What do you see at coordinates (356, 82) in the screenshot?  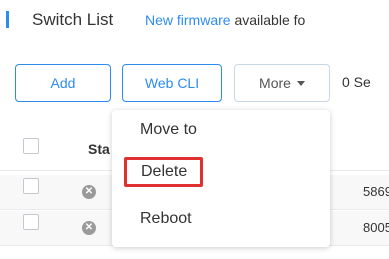 I see `selected-count: 0 Se` at bounding box center [356, 82].